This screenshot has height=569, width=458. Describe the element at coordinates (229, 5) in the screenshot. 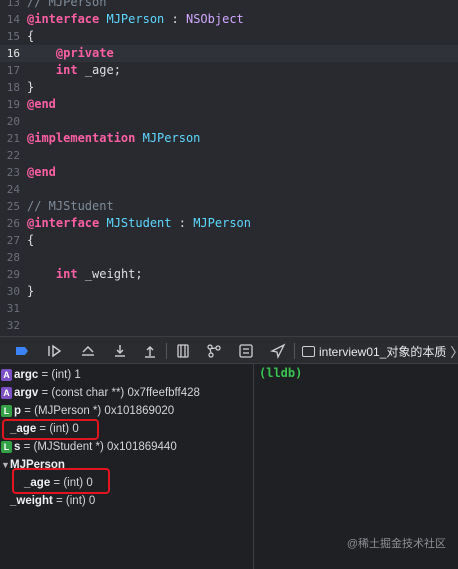

I see `code-line: 13 // MJPerson` at that location.